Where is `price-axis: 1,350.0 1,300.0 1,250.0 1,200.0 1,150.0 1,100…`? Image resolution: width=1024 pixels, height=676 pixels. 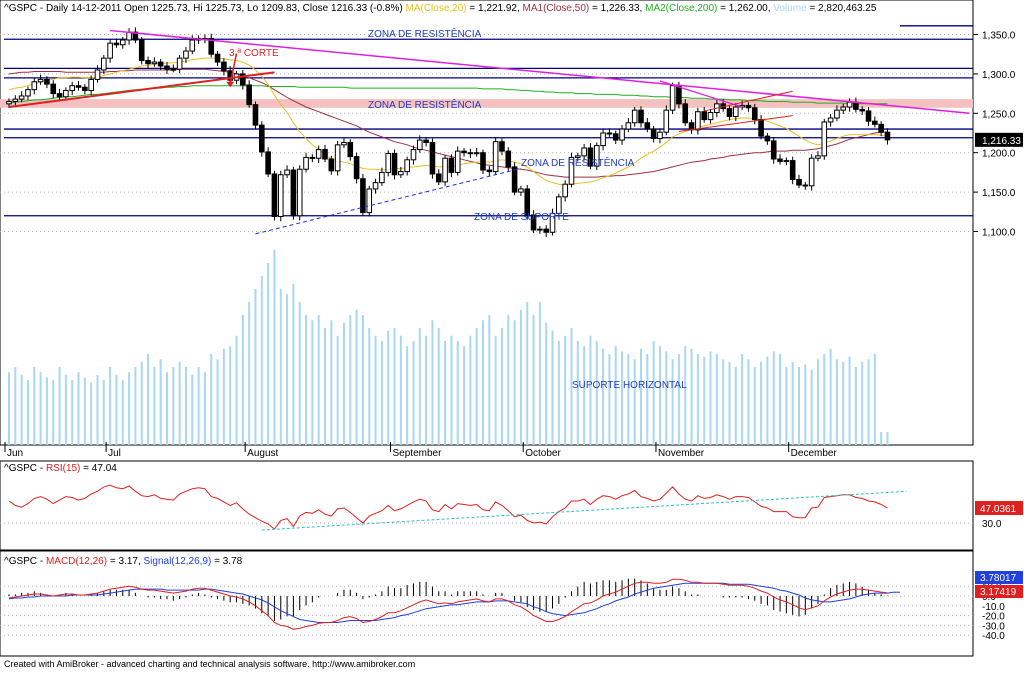
price-axis: 1,350.0 1,300.0 1,250.0 1,200.0 1,150.0 1,100… is located at coordinates (998, 135).